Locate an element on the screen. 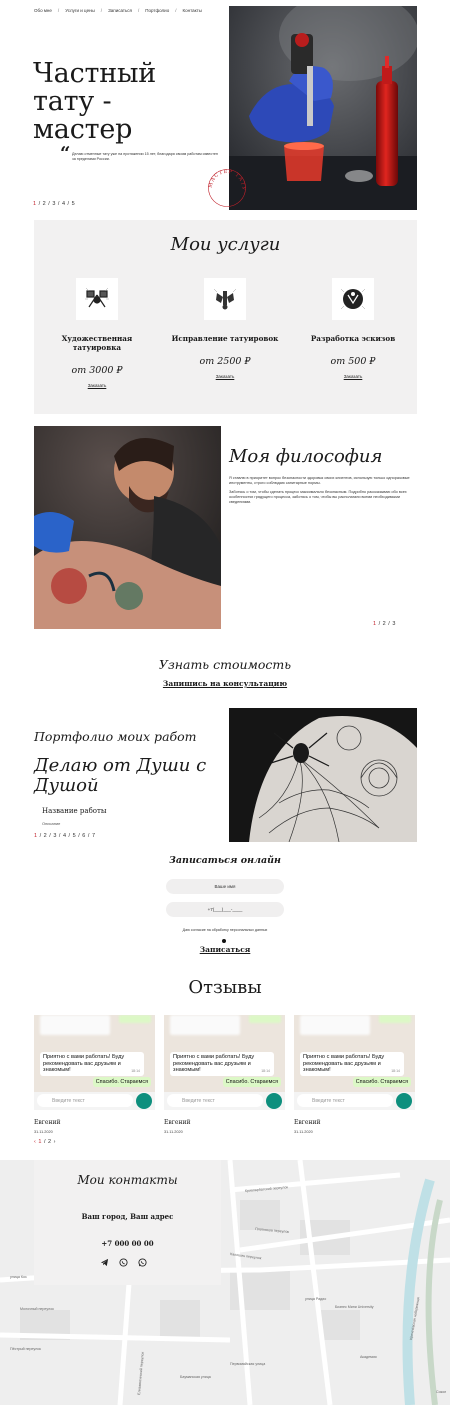 The height and width of the screenshot is (1405, 450). portfolio-pager-6: 6 is located at coordinates (84, 836).